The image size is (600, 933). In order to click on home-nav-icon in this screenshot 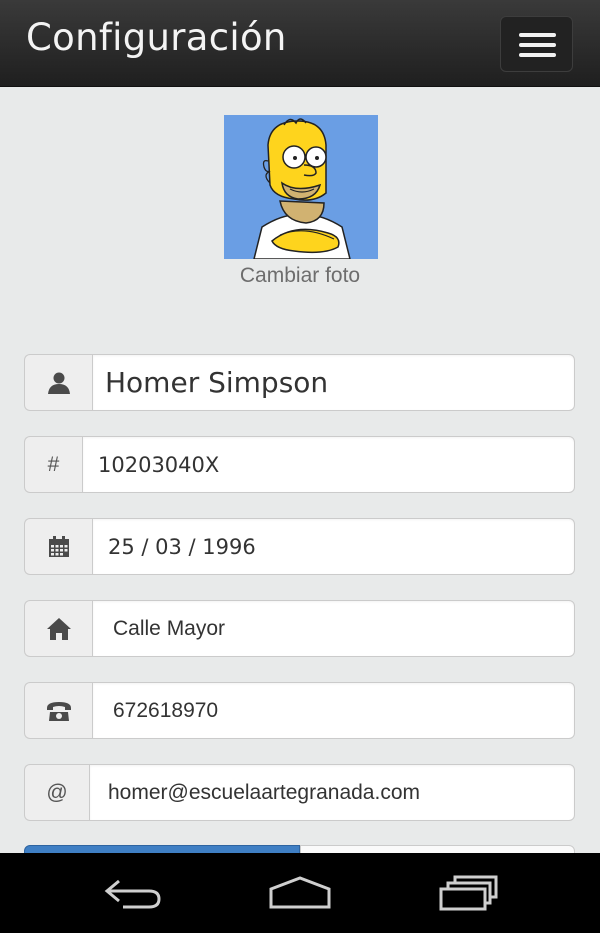, I will do `click(300, 893)`.